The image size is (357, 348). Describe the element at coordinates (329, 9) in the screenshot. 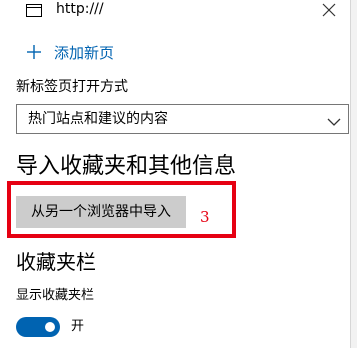

I see `close-icon` at that location.